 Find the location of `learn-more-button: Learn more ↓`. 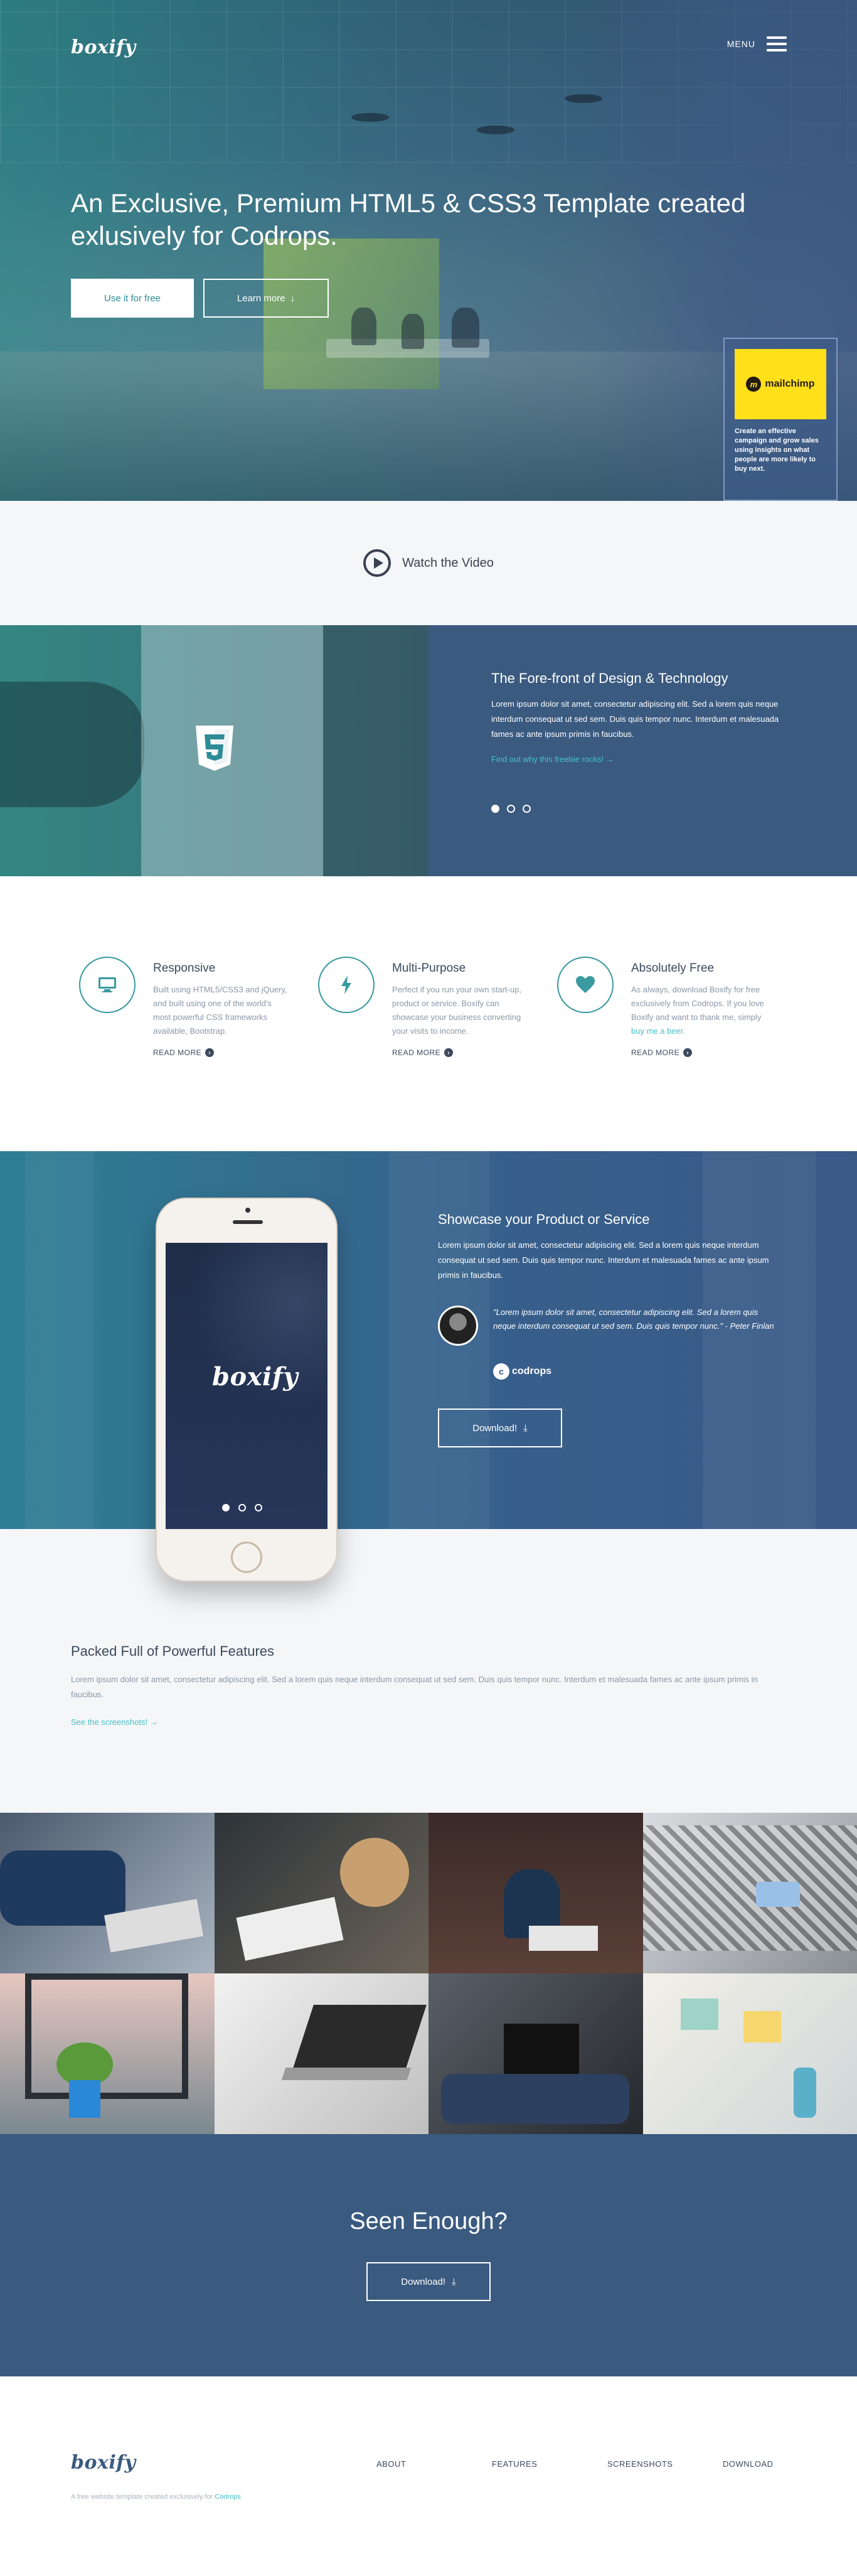

learn-more-button: Learn more ↓ is located at coordinates (266, 298).